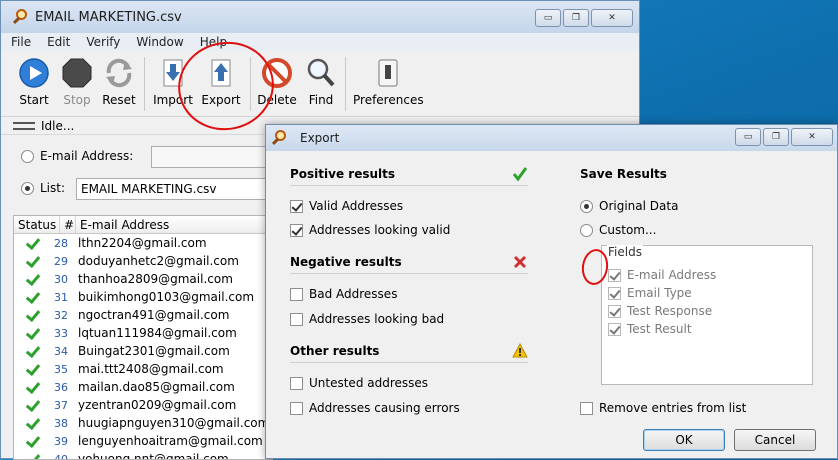 The image size is (838, 460). I want to click on field-test-result: Test Result, so click(650, 329).